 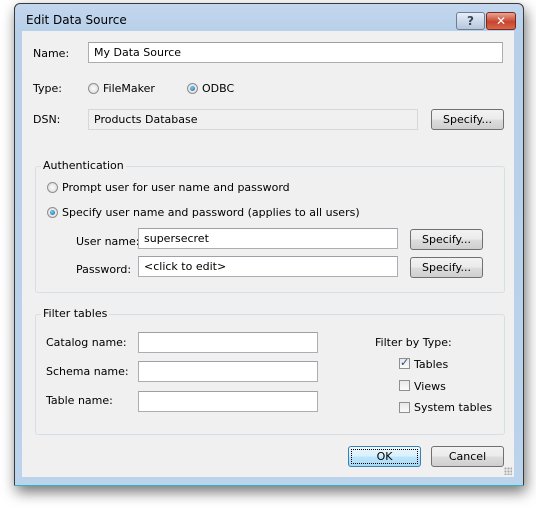 What do you see at coordinates (47, 88) in the screenshot?
I see `type-label: Type:` at bounding box center [47, 88].